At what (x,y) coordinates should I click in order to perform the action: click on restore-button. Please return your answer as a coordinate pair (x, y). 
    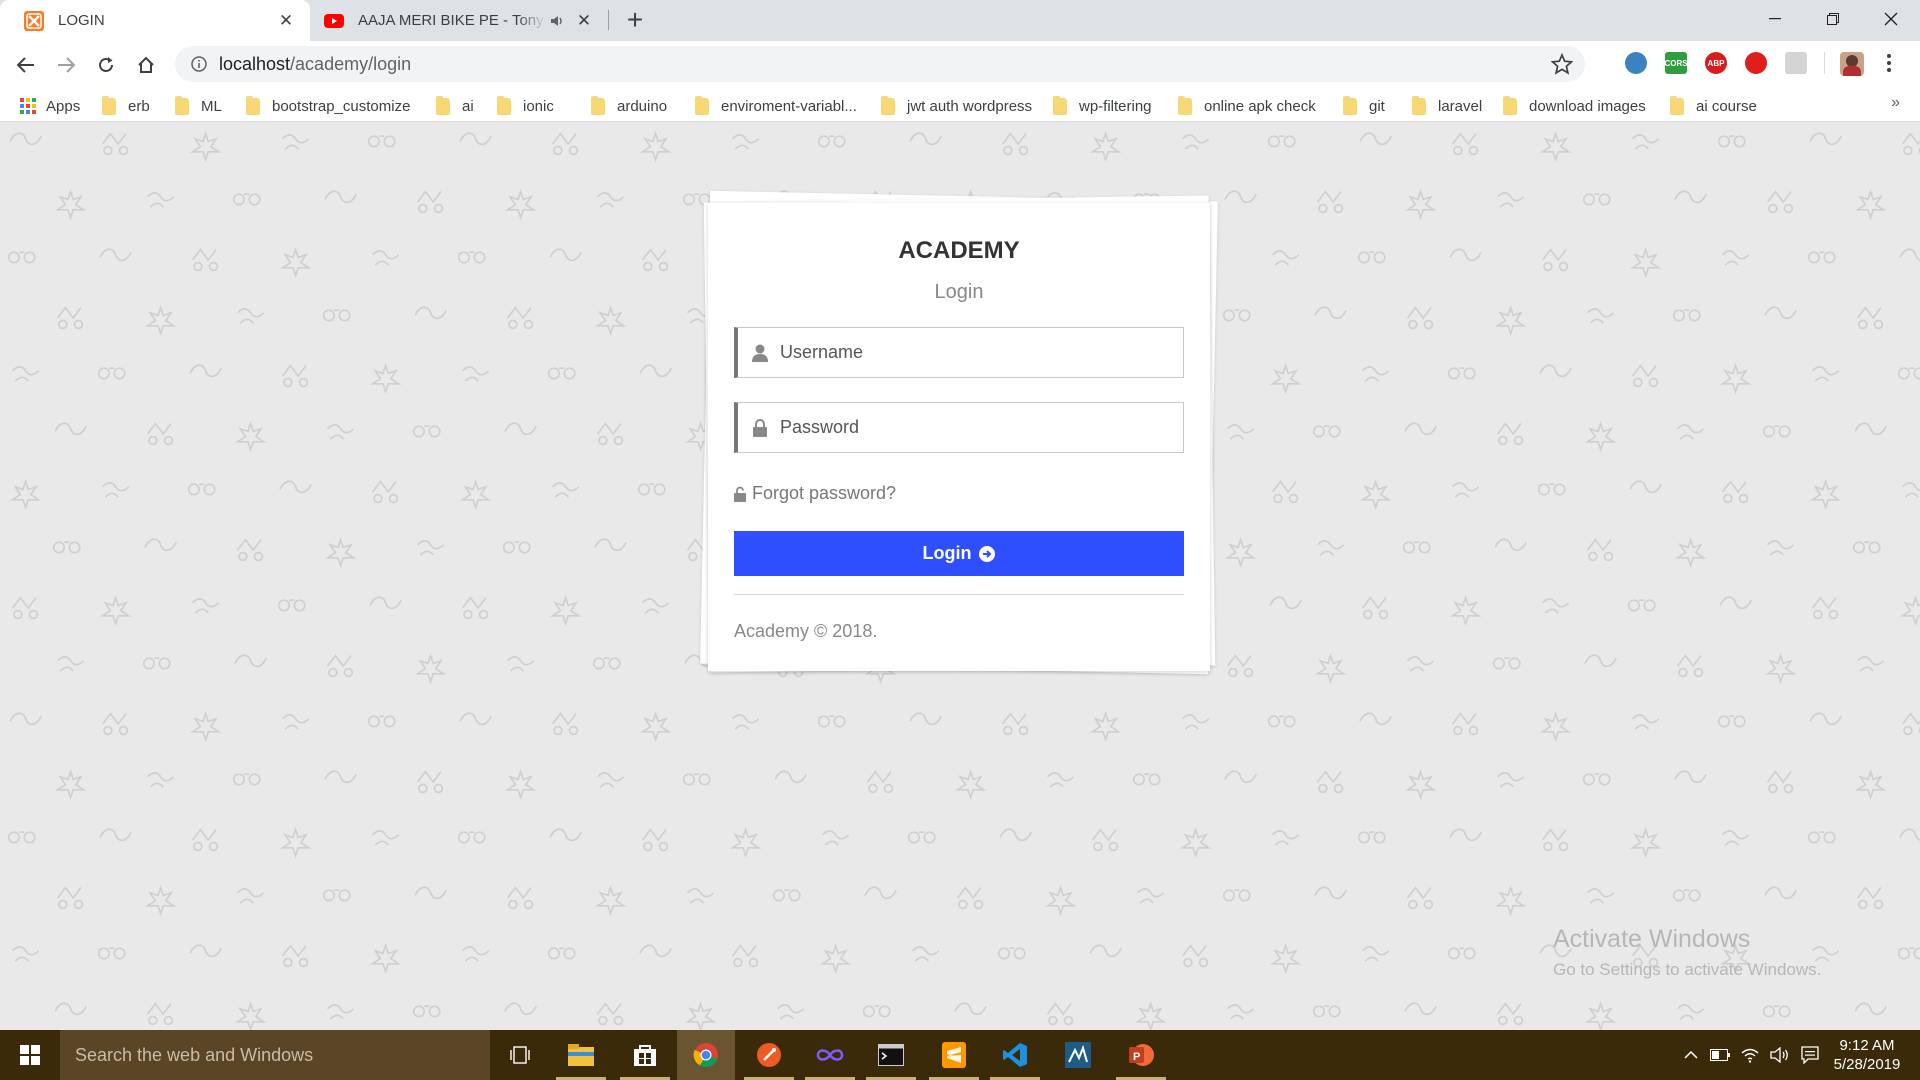
    Looking at the image, I should click on (1833, 19).